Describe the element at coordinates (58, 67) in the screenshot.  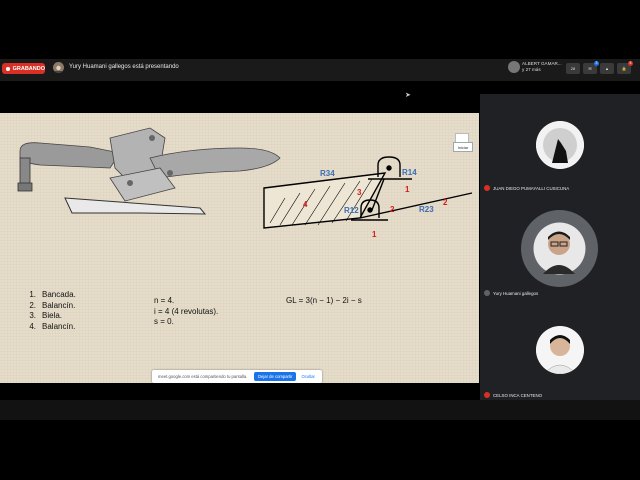
I see `presenter-avatar` at that location.